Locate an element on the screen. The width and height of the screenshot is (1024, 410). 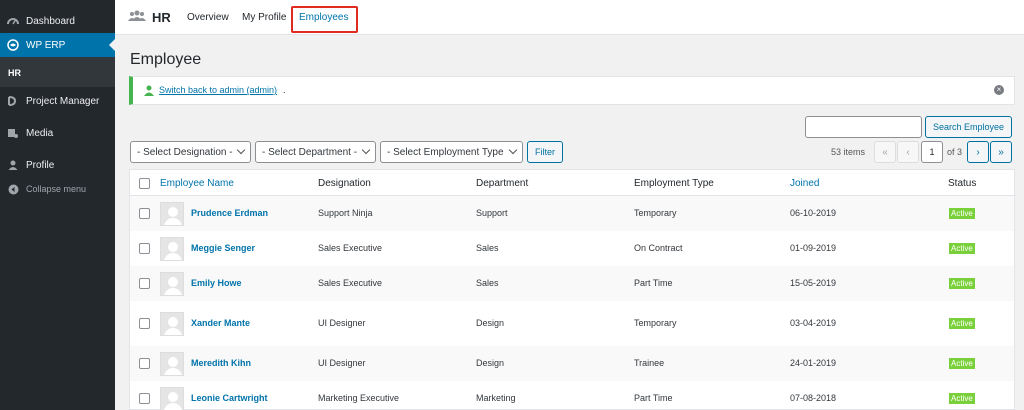
joined-date-cell: 15-05-2019 is located at coordinates (813, 283).